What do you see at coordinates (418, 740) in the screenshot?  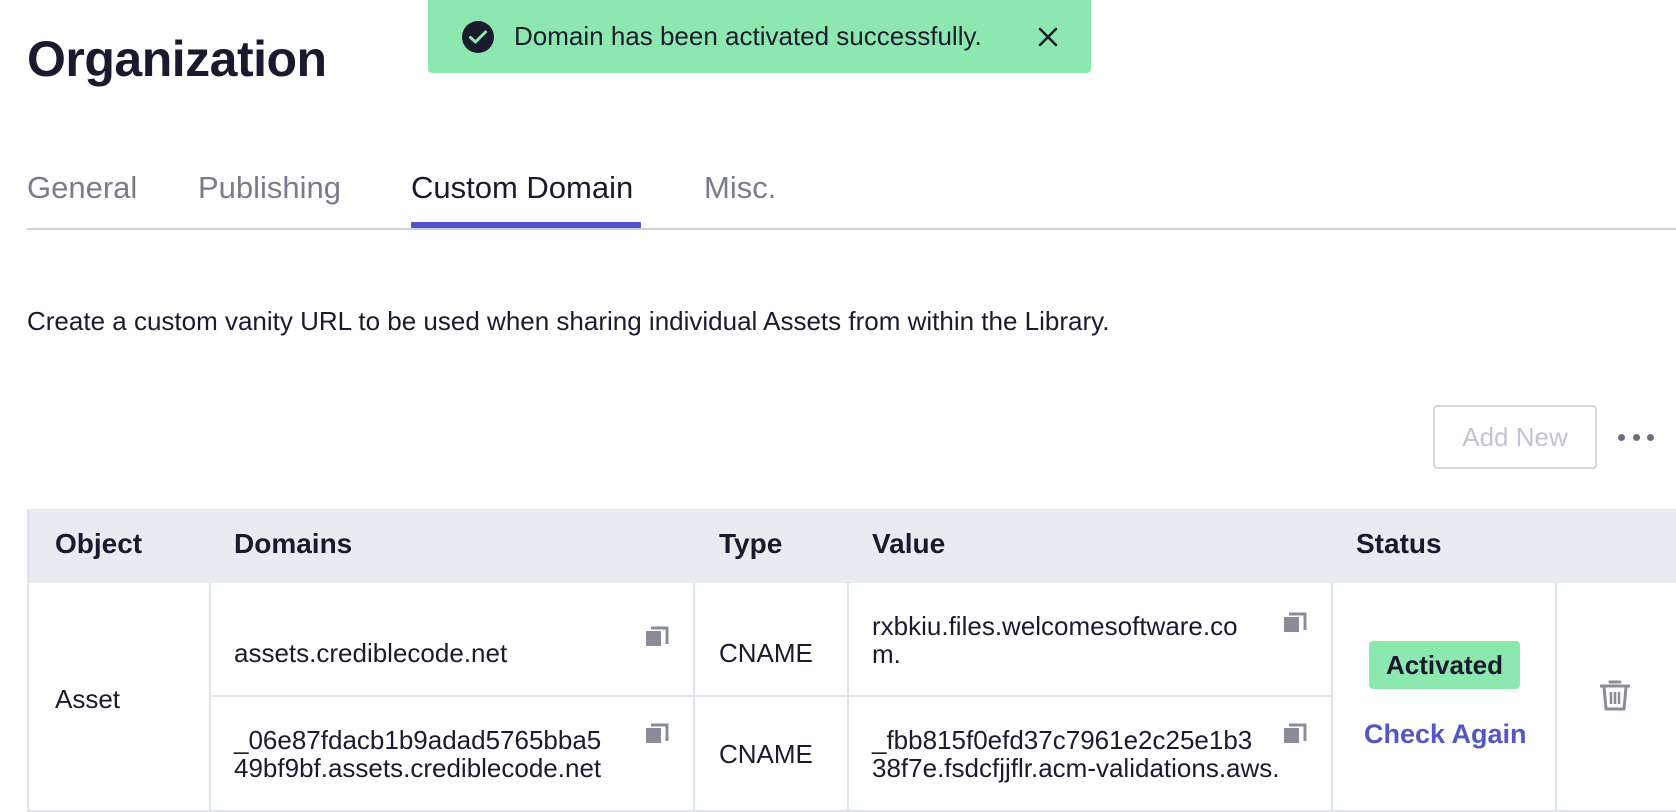 I see `domain-cell-line1: _06e87fdacb1b9adad5765bba5` at bounding box center [418, 740].